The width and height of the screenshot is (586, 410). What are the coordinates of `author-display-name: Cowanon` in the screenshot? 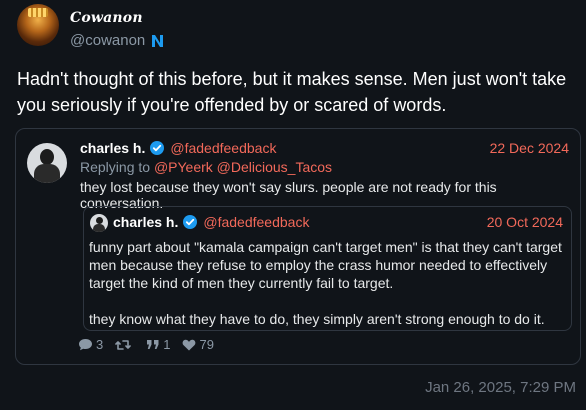 It's located at (117, 18).